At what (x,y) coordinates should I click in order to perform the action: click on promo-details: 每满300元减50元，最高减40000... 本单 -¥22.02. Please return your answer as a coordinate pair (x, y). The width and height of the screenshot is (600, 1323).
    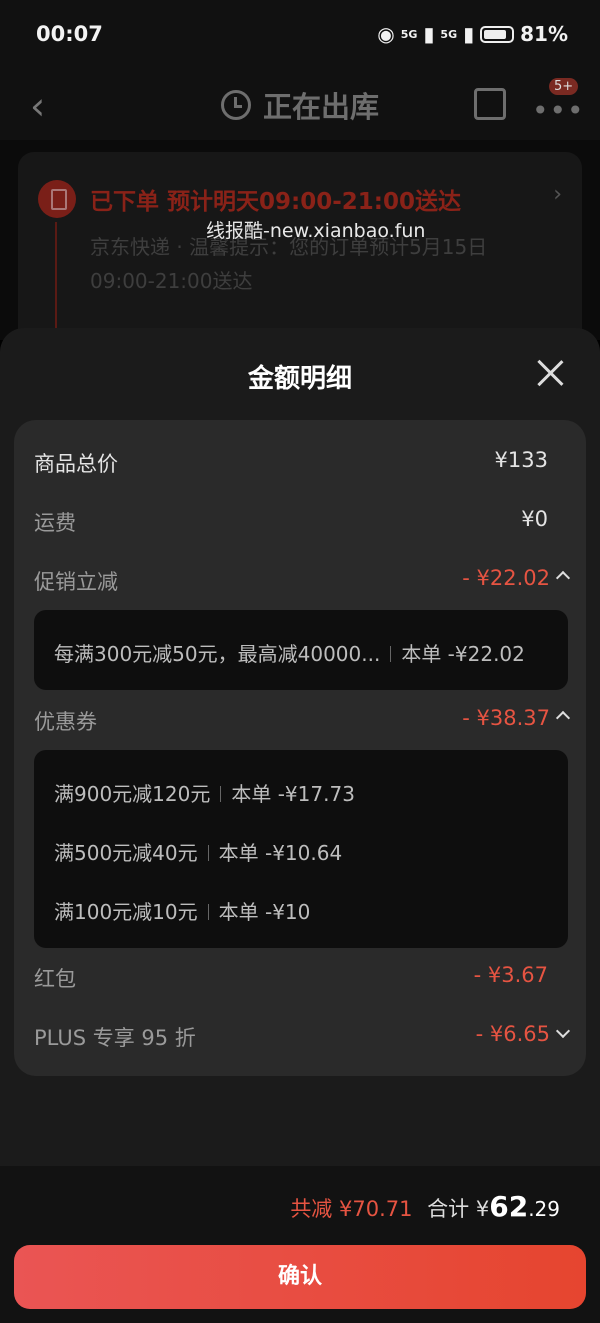
    Looking at the image, I should click on (301, 650).